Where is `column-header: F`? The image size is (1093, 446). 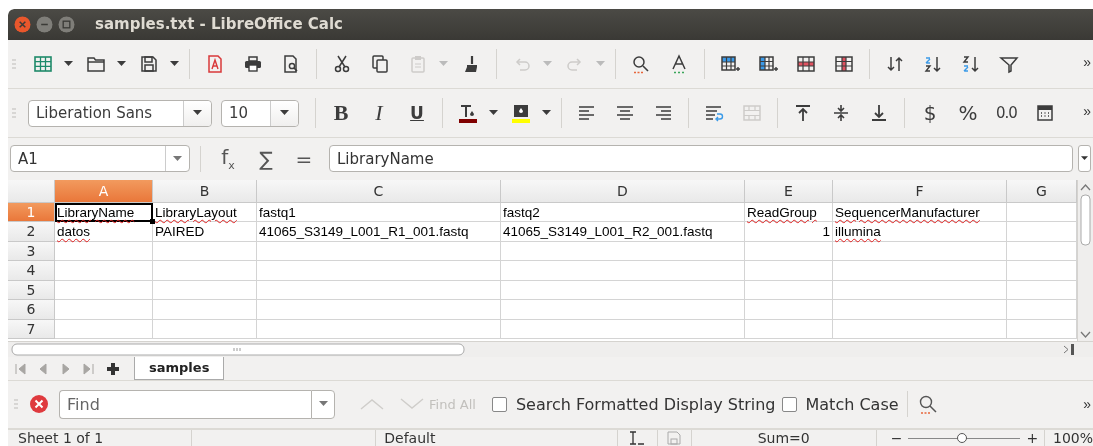 column-header: F is located at coordinates (920, 191).